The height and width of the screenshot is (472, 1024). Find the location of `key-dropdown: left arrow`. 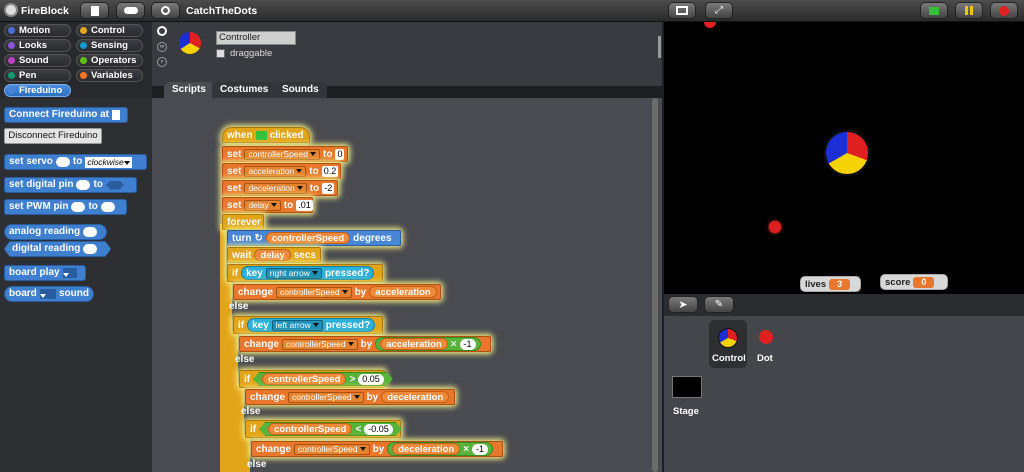

key-dropdown: left arrow is located at coordinates (297, 325).